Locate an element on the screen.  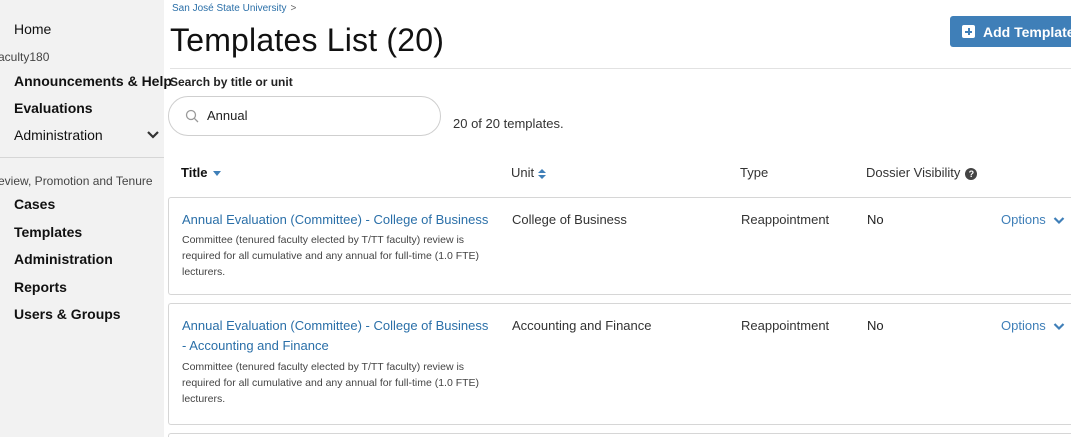
column-header-title: Title is located at coordinates (201, 172).